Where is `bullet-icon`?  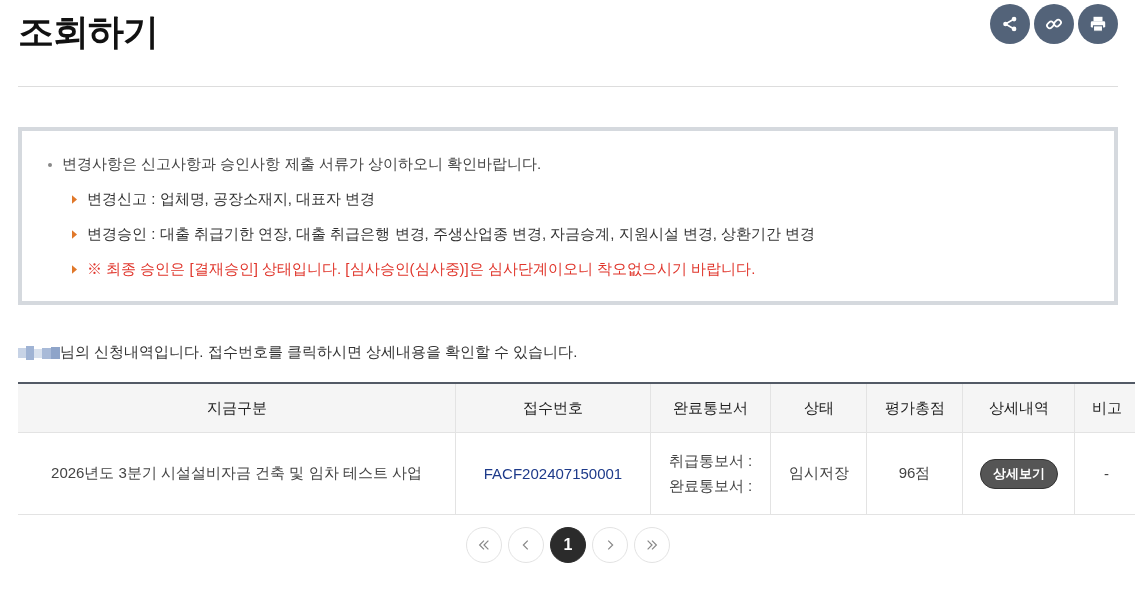
bullet-icon is located at coordinates (50, 164).